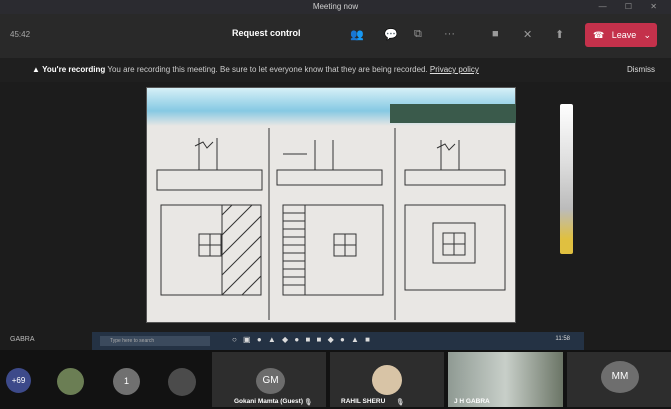 This screenshot has width=671, height=409. What do you see at coordinates (391, 34) in the screenshot?
I see `chat-icon: 💬` at bounding box center [391, 34].